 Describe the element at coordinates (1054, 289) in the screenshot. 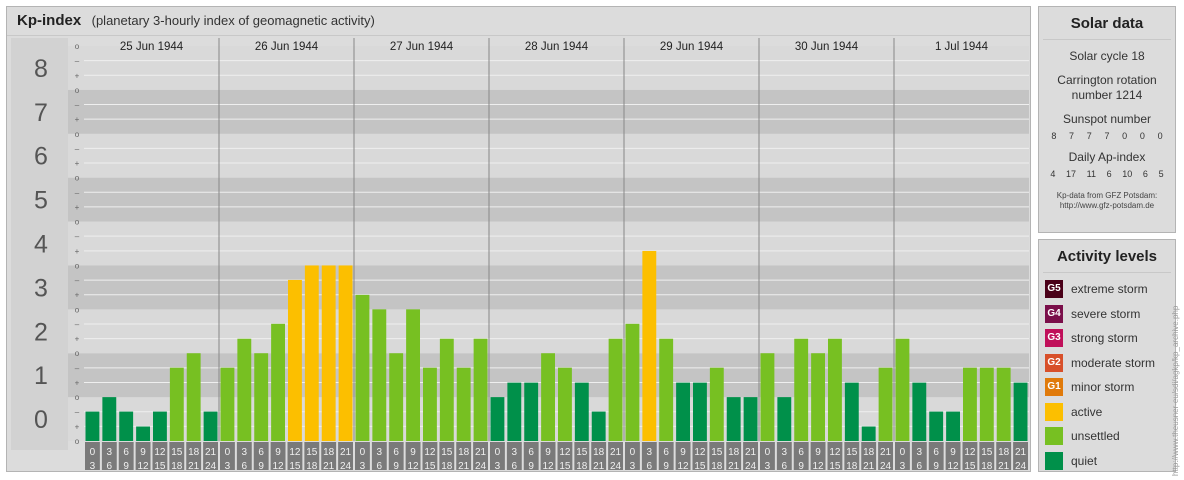

I see `legend-swatch: G5` at that location.